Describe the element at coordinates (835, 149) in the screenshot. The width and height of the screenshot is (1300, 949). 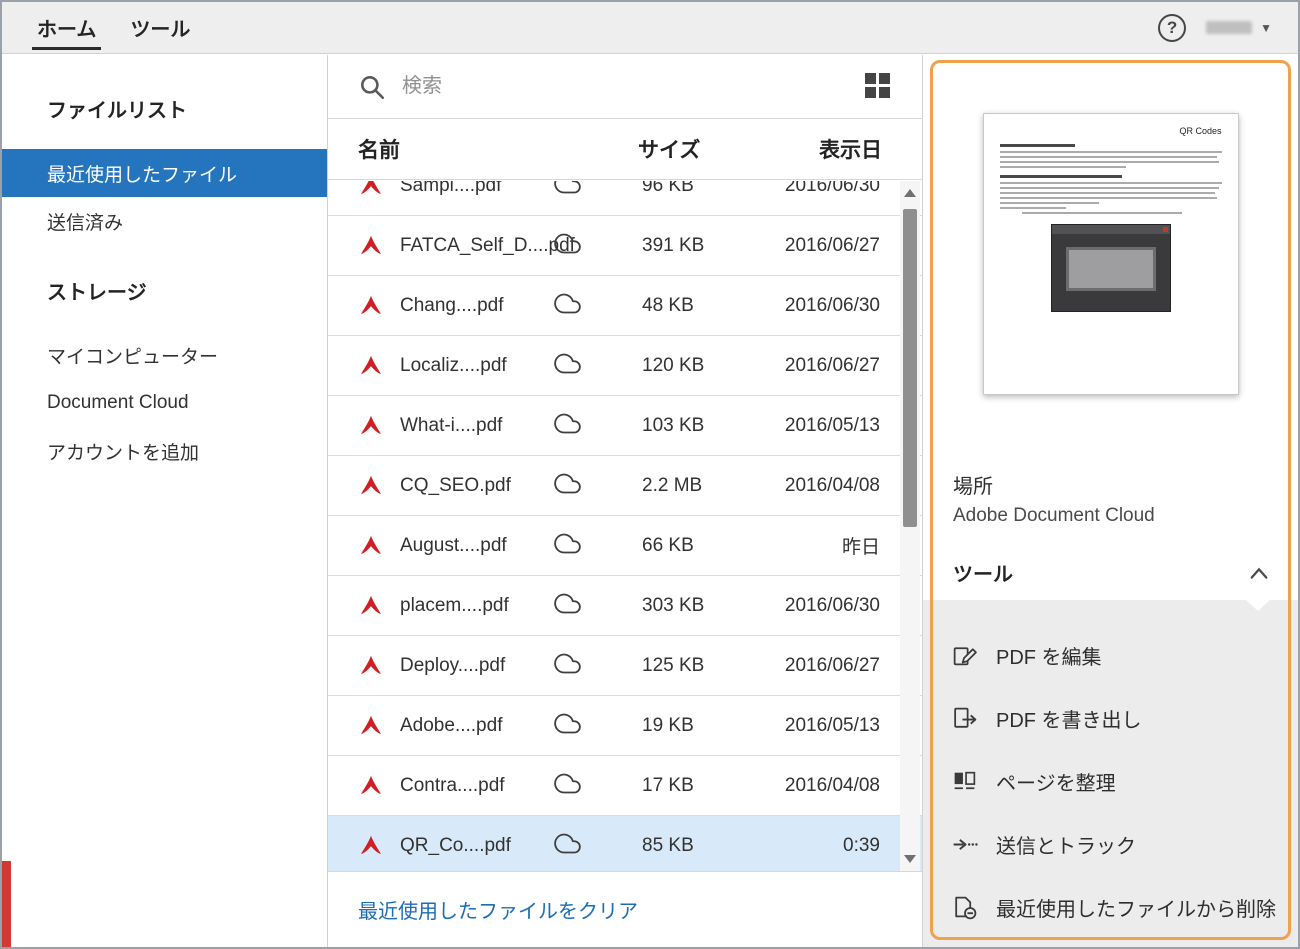
I see `column-header-date: 表示日` at that location.